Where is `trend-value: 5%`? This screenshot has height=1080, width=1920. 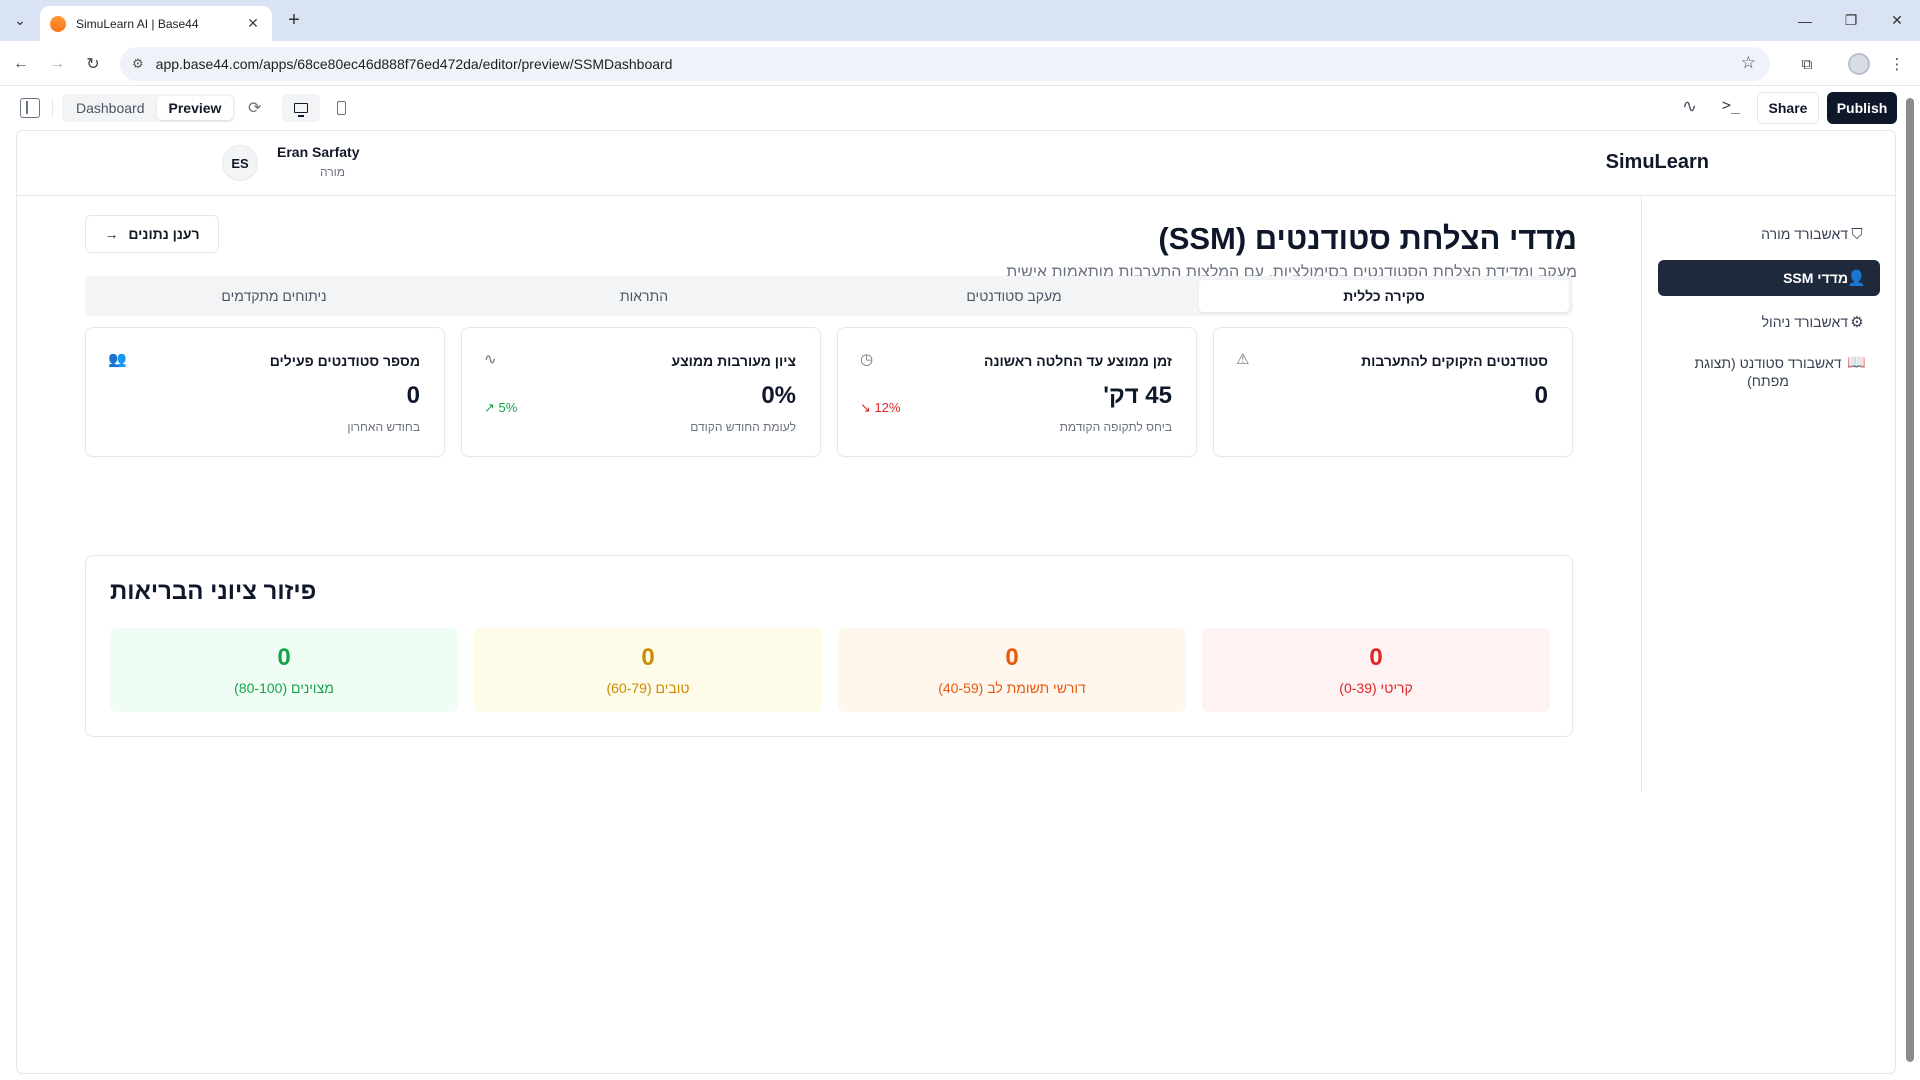
trend-value: 5% is located at coordinates (508, 407).